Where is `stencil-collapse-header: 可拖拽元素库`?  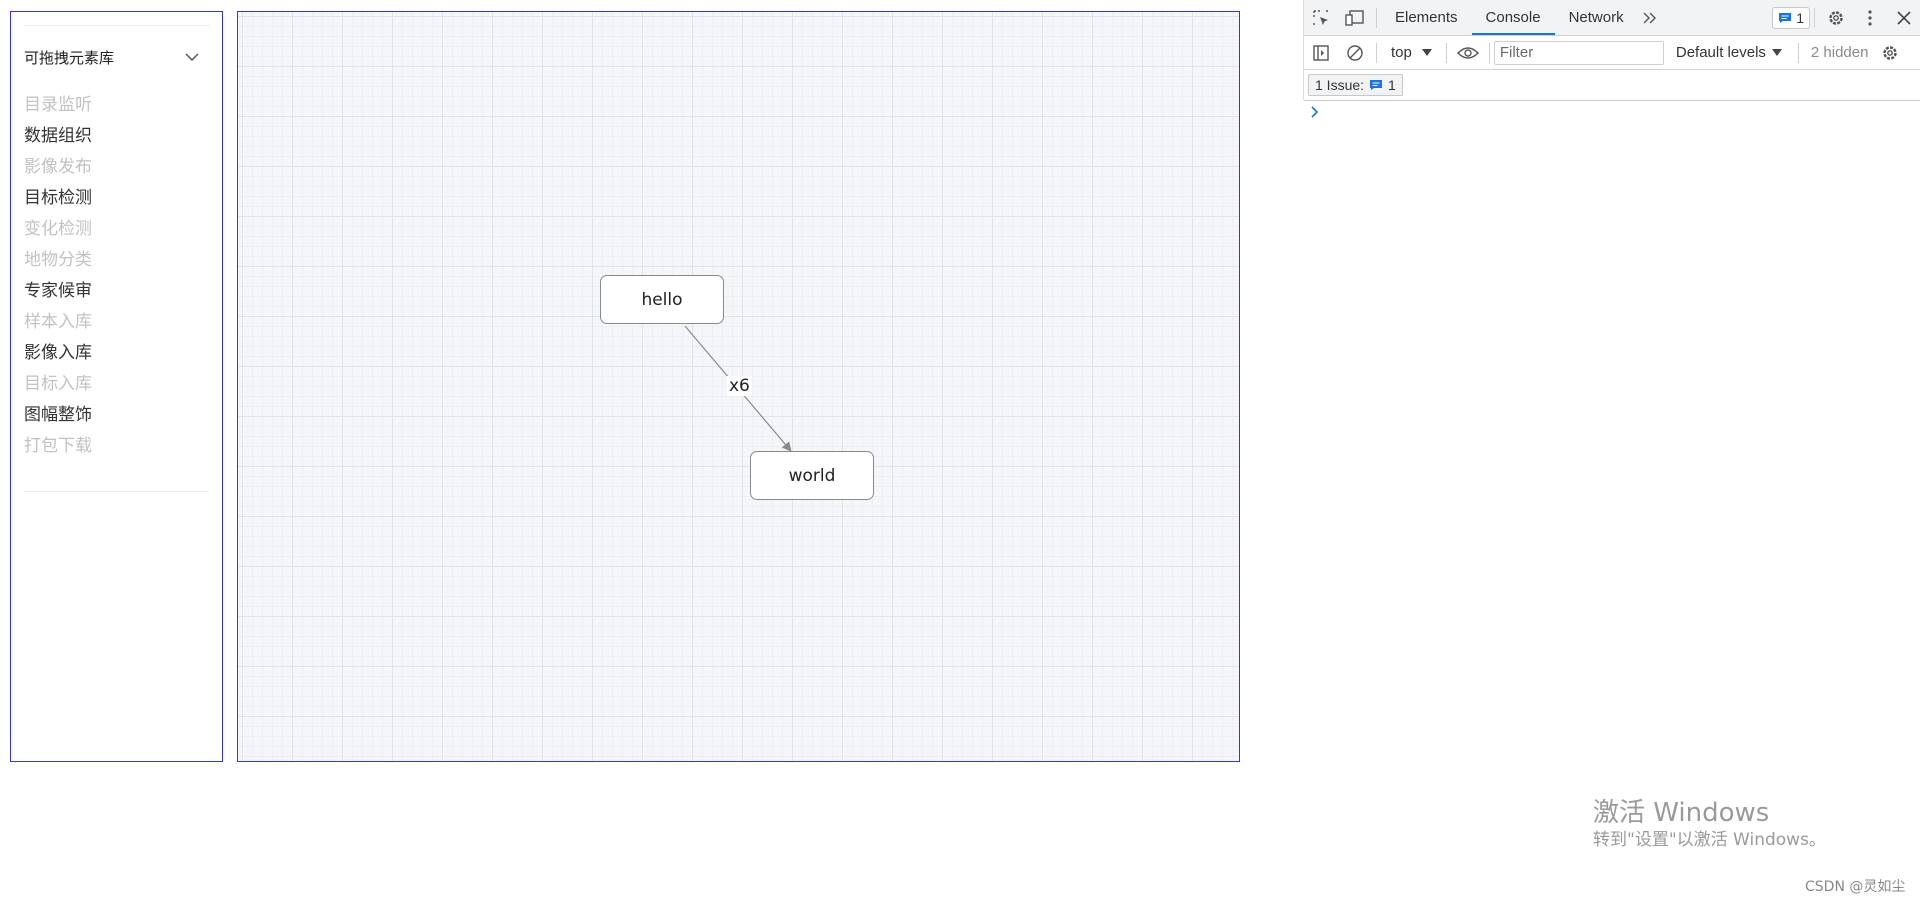 stencil-collapse-header: 可拖拽元素库 is located at coordinates (116, 57).